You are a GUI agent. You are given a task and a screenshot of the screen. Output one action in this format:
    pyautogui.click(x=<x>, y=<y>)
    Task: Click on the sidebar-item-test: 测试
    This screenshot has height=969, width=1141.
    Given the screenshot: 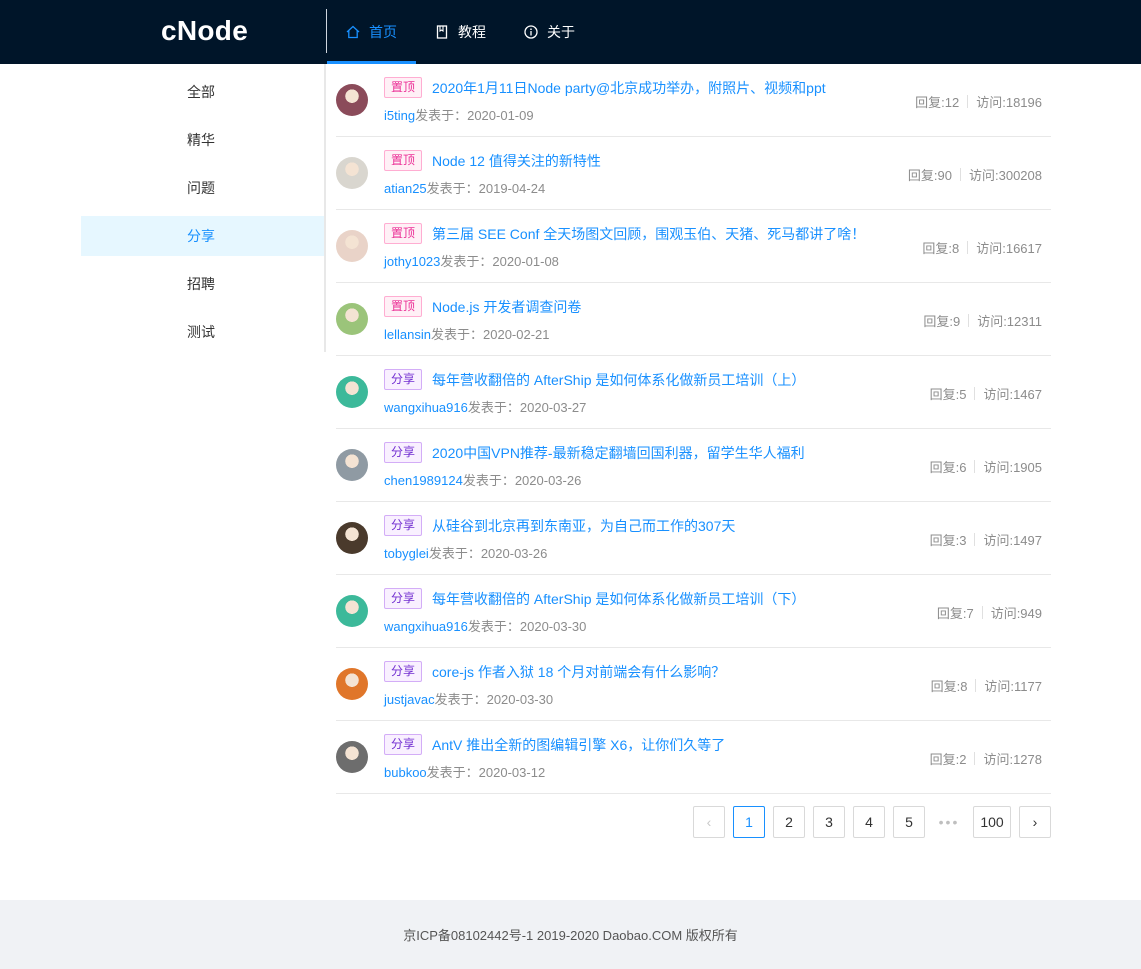 What is the action you would take?
    pyautogui.click(x=202, y=332)
    